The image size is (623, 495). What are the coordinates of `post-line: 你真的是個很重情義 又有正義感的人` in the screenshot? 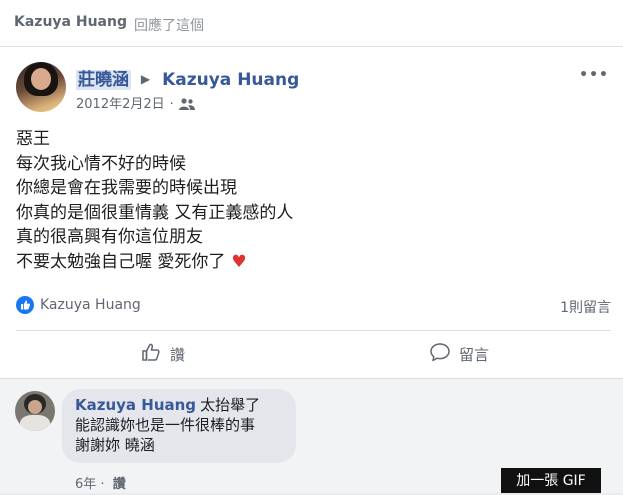 It's located at (155, 212).